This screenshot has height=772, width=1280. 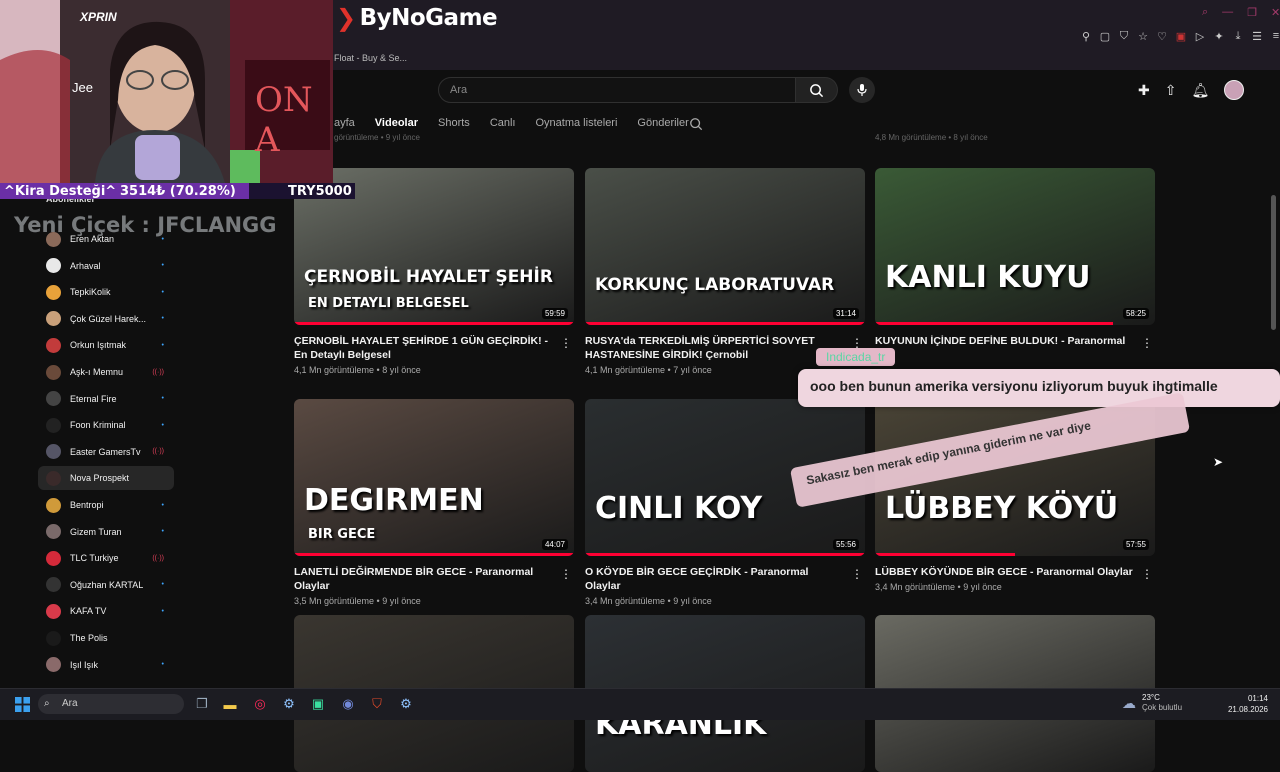 I want to click on minimize-icon: —, so click(x=1227, y=12).